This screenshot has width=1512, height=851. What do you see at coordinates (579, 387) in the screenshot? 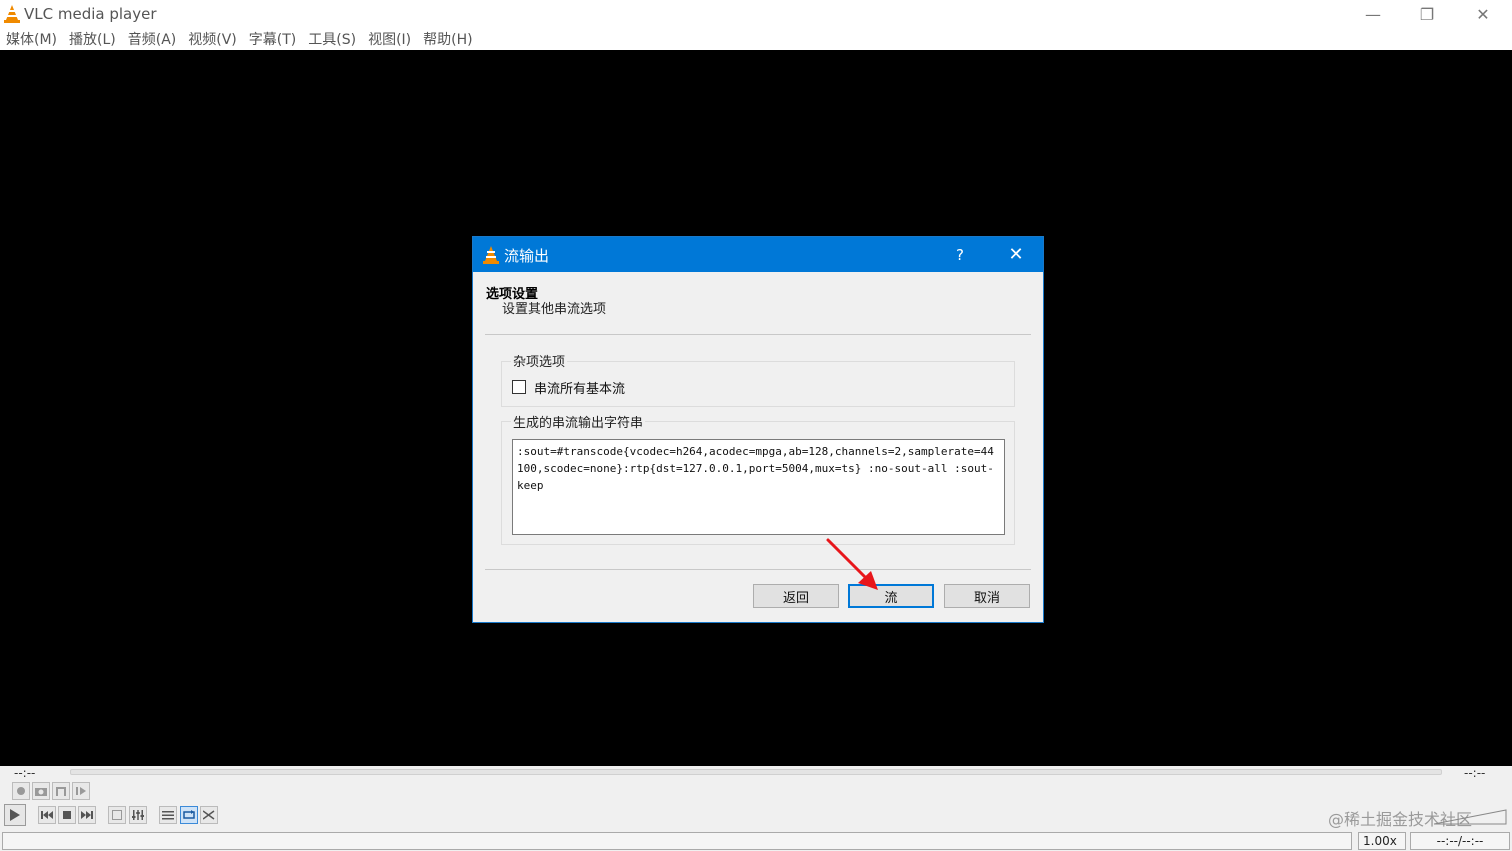
I see `stream-all-es-label: 串流所有基本流` at bounding box center [579, 387].